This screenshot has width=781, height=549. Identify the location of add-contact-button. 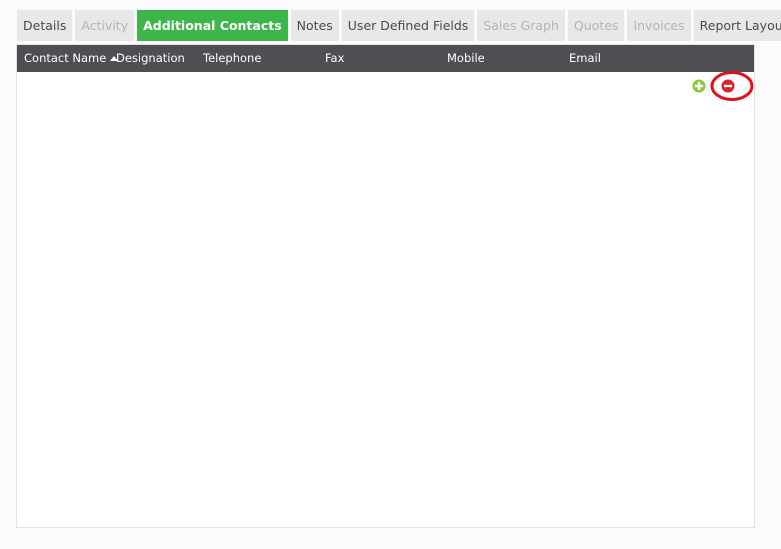
(699, 85).